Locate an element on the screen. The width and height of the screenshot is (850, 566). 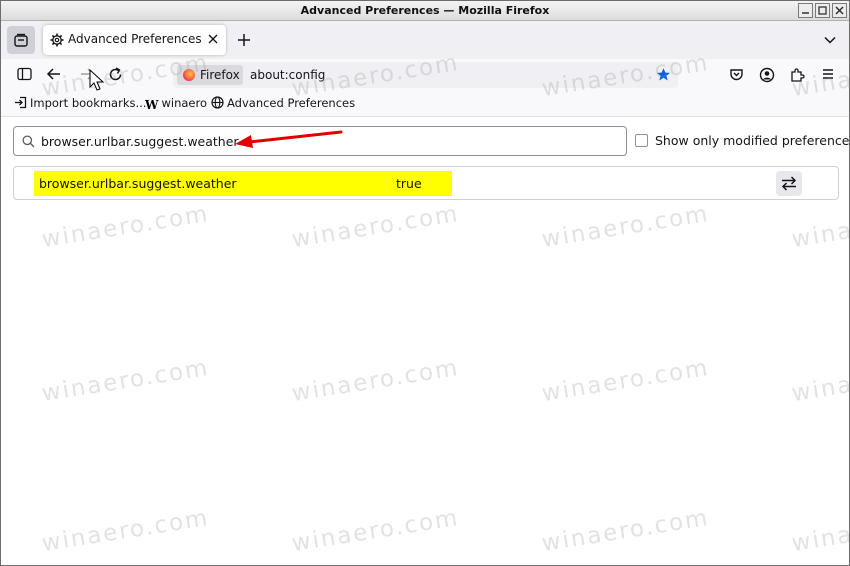
maximize-button is located at coordinates (822, 10).